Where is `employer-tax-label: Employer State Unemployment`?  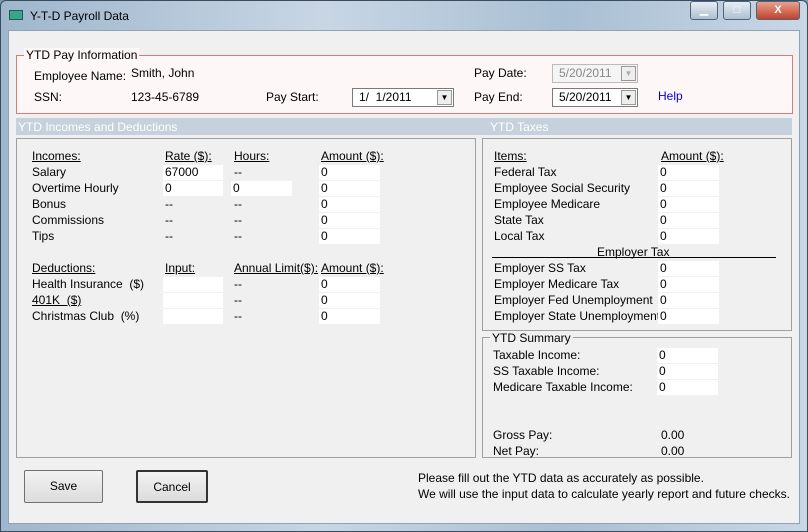 employer-tax-label: Employer State Unemployment is located at coordinates (577, 316).